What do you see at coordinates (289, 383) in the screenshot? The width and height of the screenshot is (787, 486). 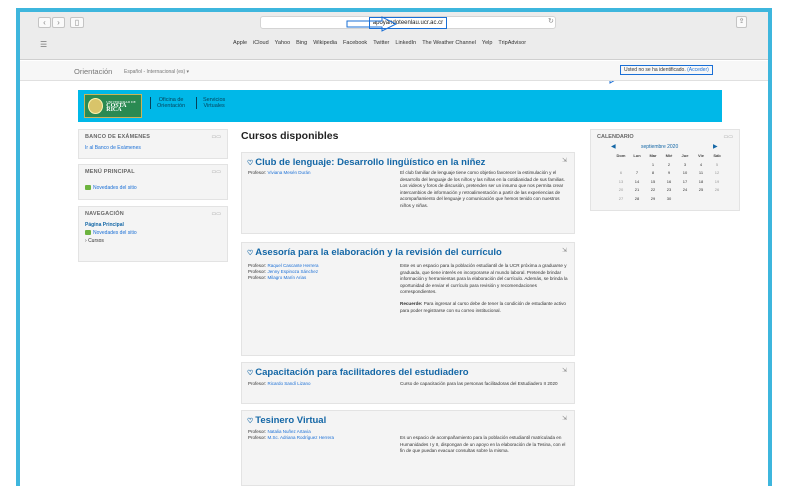 I see `teacher-link: Ricardo Sandí Lizano` at bounding box center [289, 383].